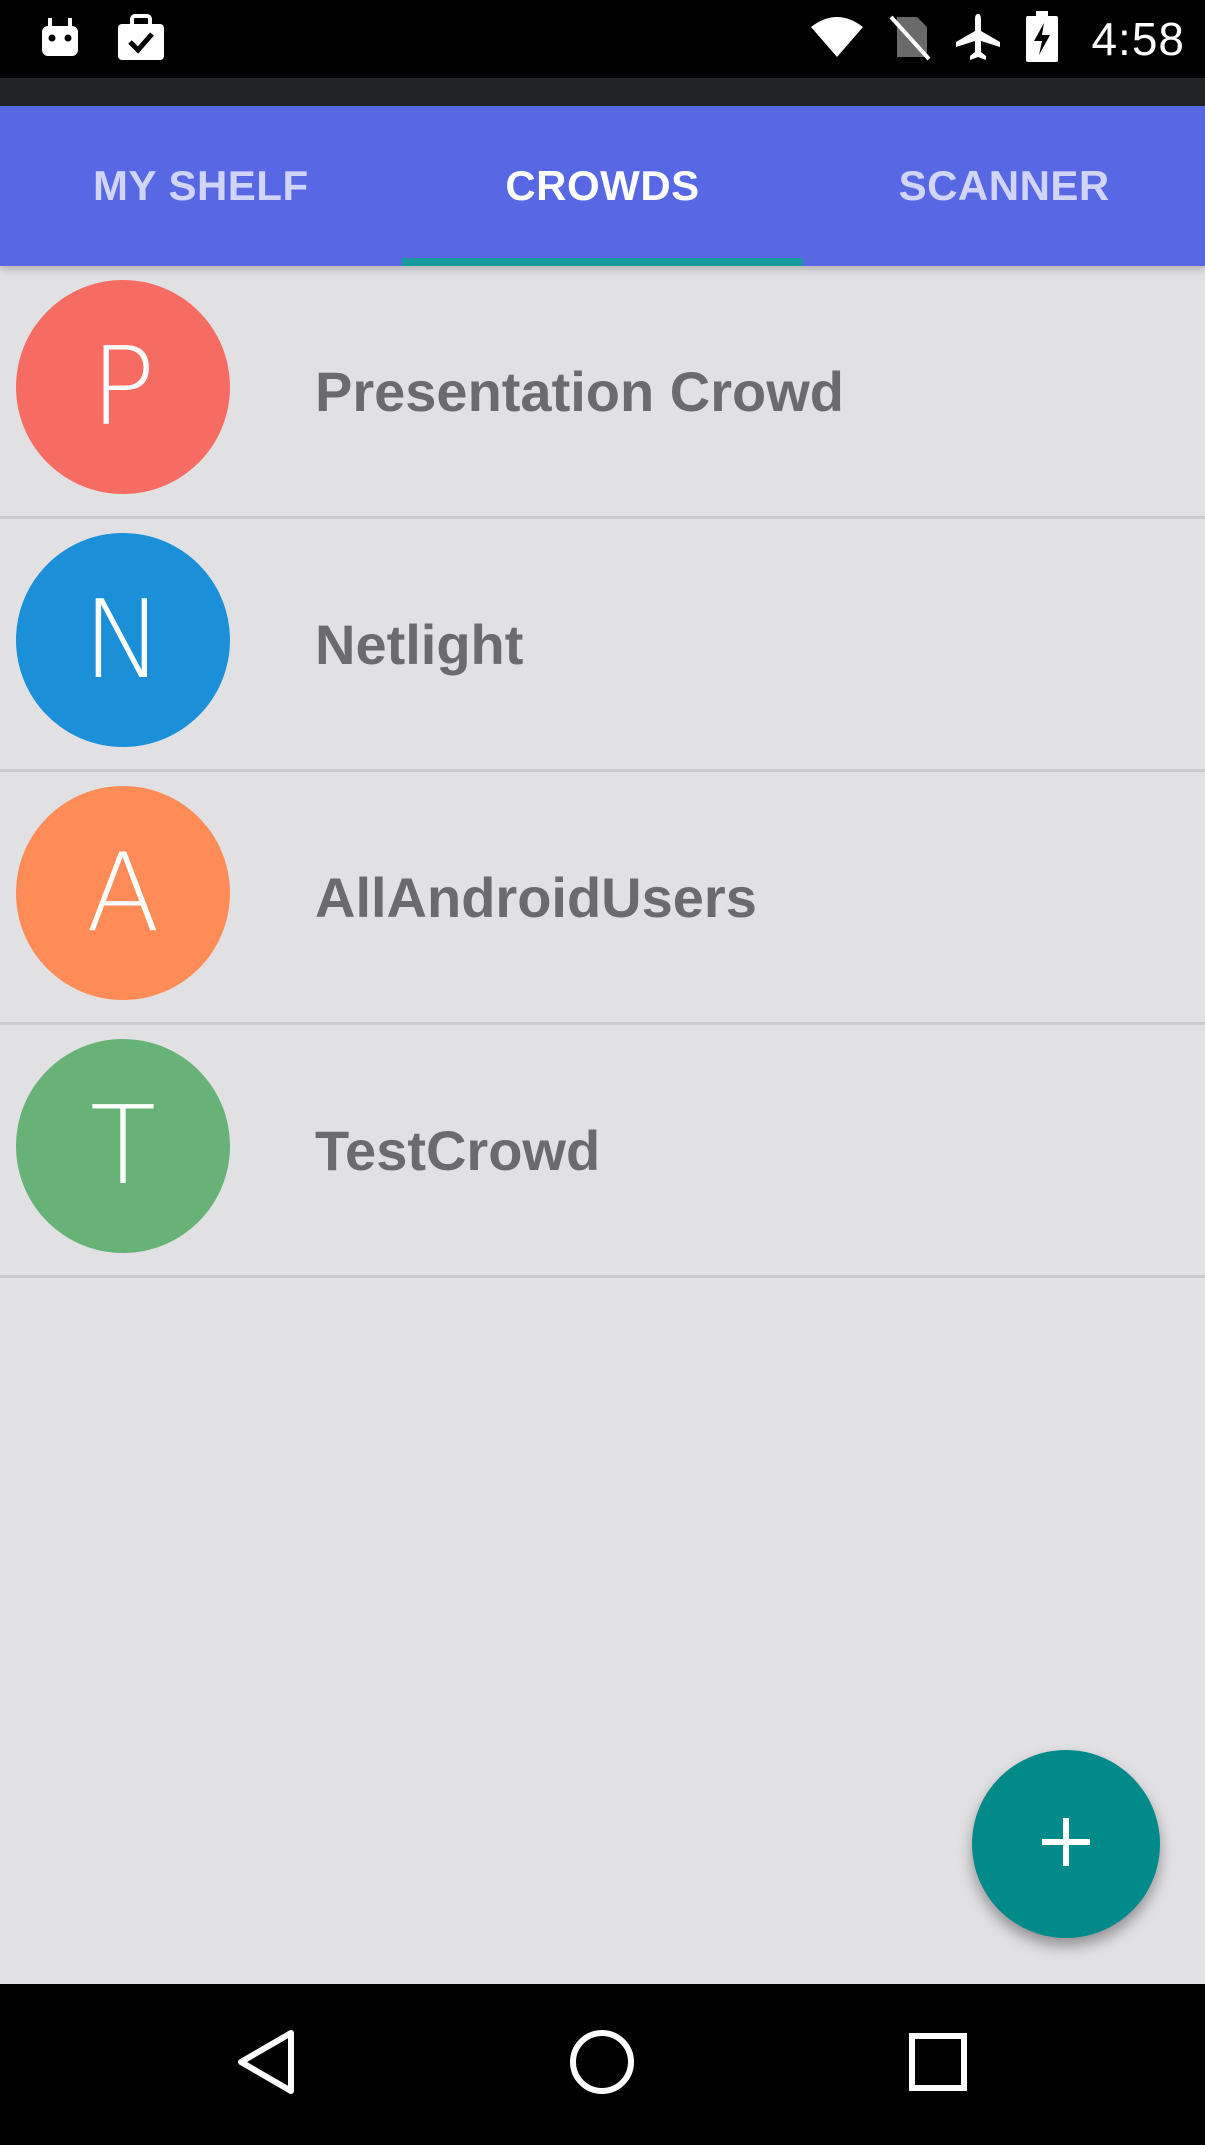 Image resolution: width=1205 pixels, height=2145 pixels. I want to click on list-item: T TestCrowd, so click(602, 1151).